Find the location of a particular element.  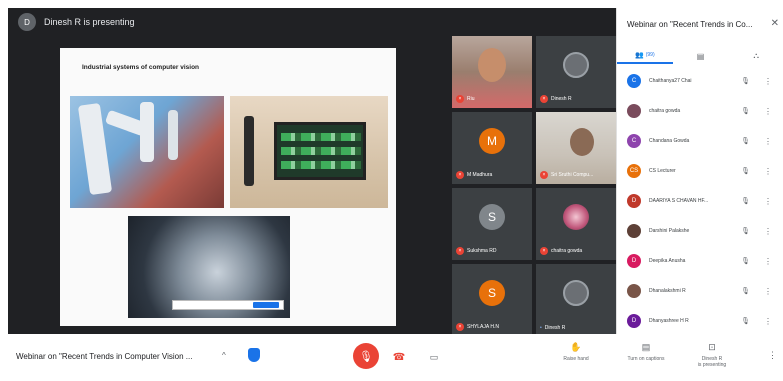

chevron-up-icon: ^ is located at coordinates (224, 355).